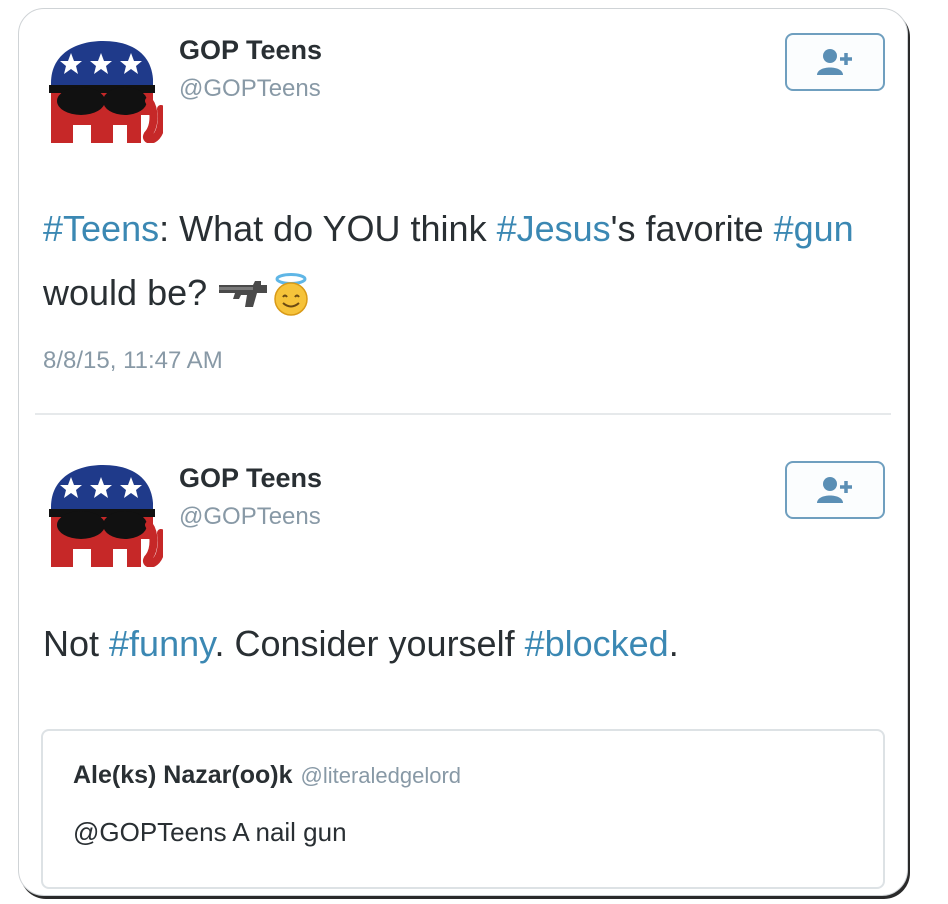  I want to click on pistol-emoji, so click(243, 294).